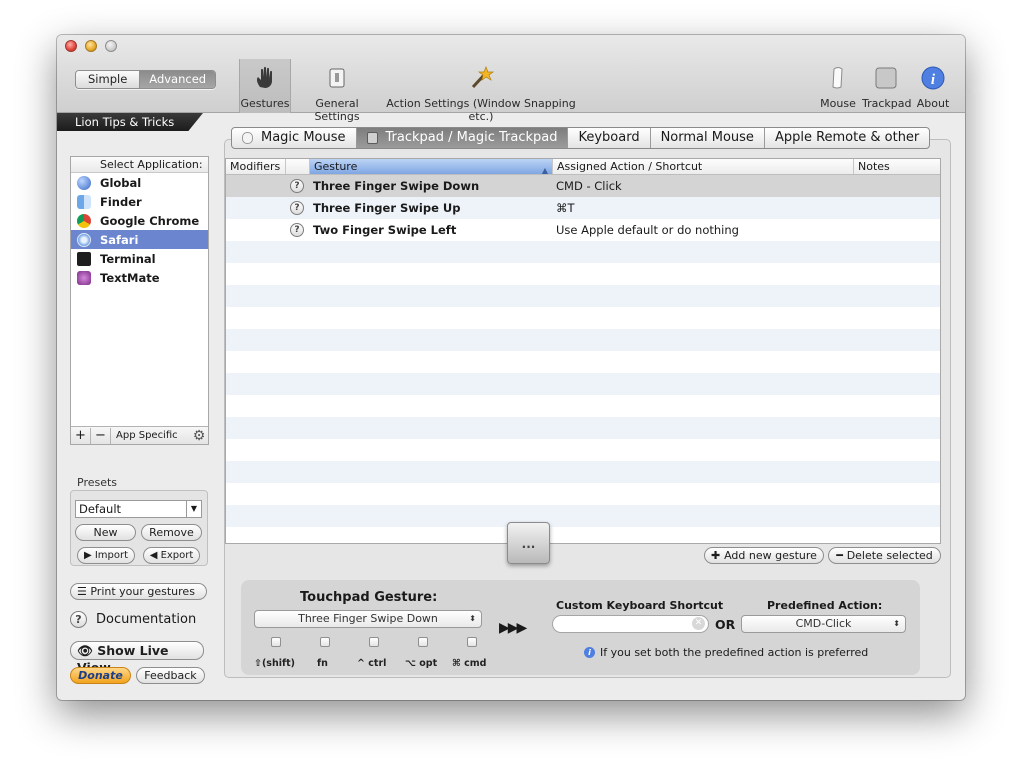  I want to click on print-gestures-button: ☰ Print your gestures, so click(138, 591).